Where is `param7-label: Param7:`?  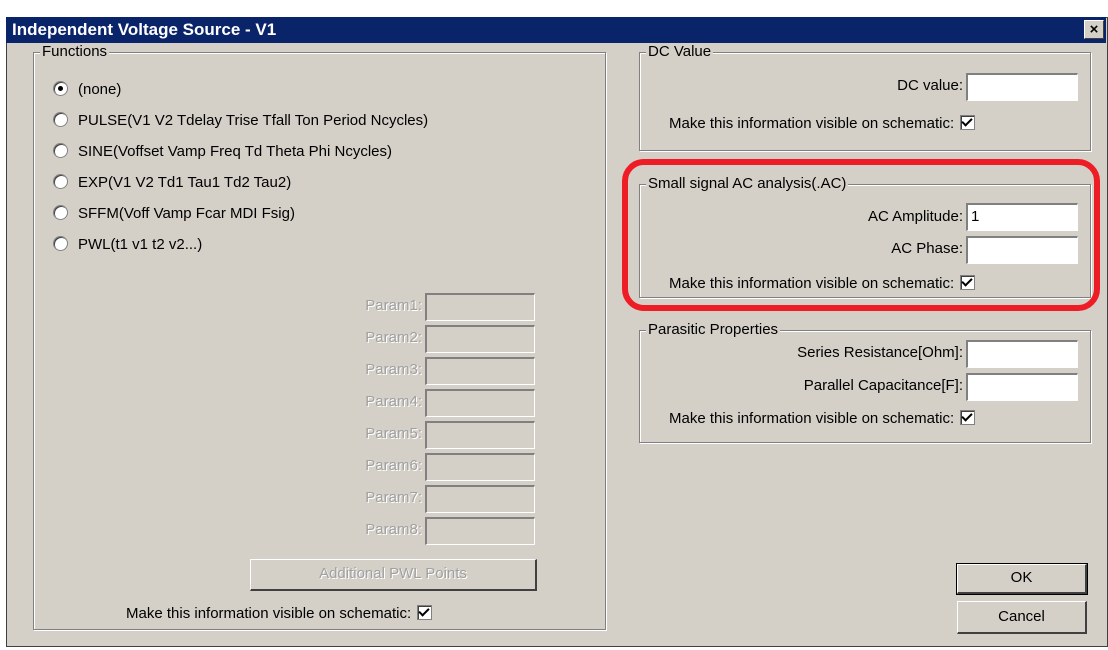 param7-label: Param7: is located at coordinates (393, 497).